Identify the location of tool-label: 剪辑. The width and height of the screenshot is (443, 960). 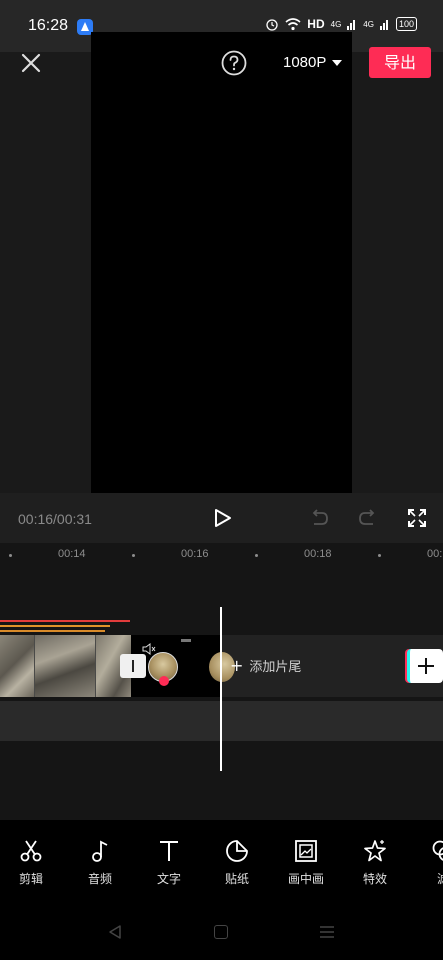
(30, 879).